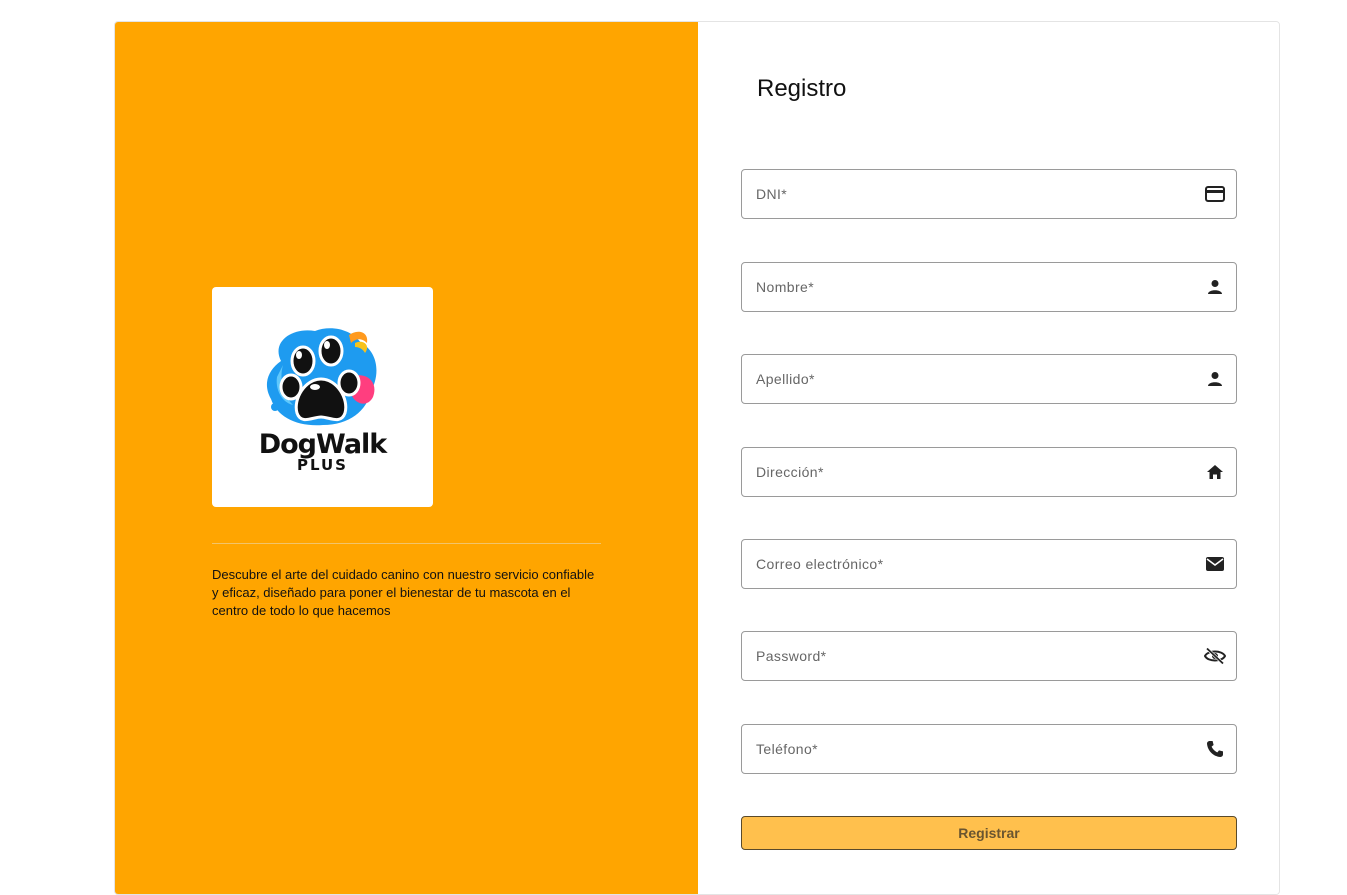  Describe the element at coordinates (989, 833) in the screenshot. I see `register-button: Registrar` at that location.